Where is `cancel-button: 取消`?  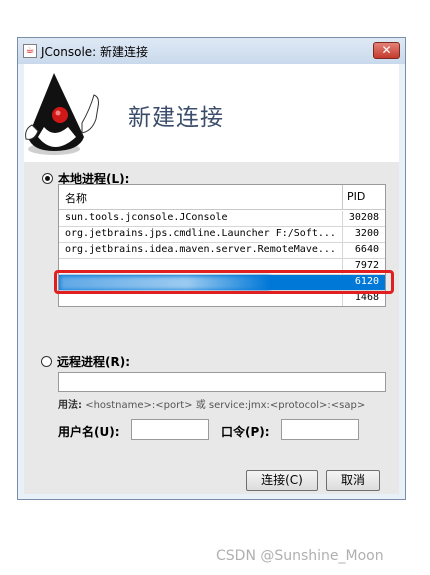
cancel-button: 取消 is located at coordinates (353, 480).